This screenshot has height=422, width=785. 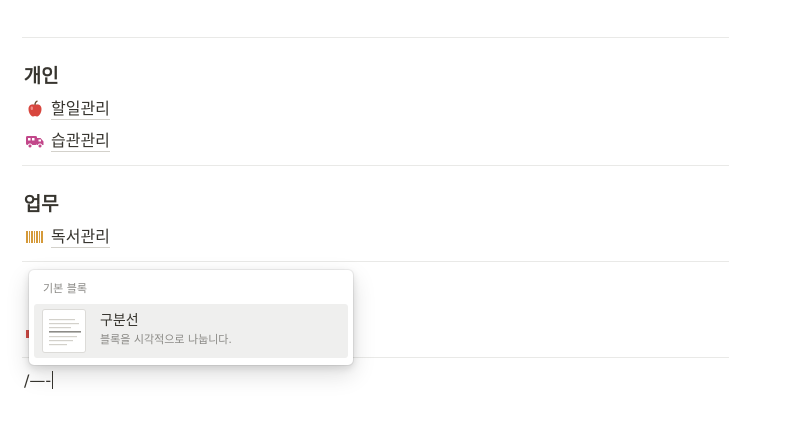 What do you see at coordinates (80, 237) in the screenshot?
I see `page-link-label: 독서관리` at bounding box center [80, 237].